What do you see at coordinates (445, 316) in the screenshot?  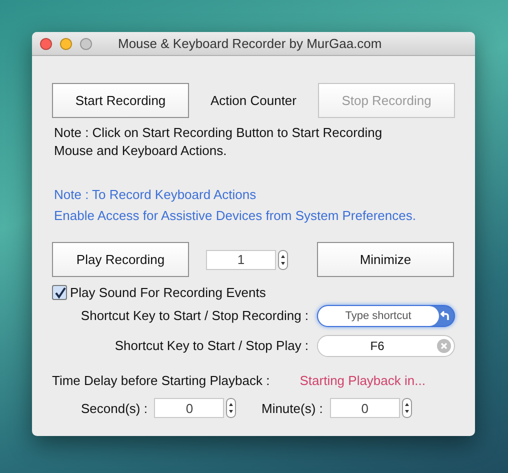 I see `undo-arrow-icon` at bounding box center [445, 316].